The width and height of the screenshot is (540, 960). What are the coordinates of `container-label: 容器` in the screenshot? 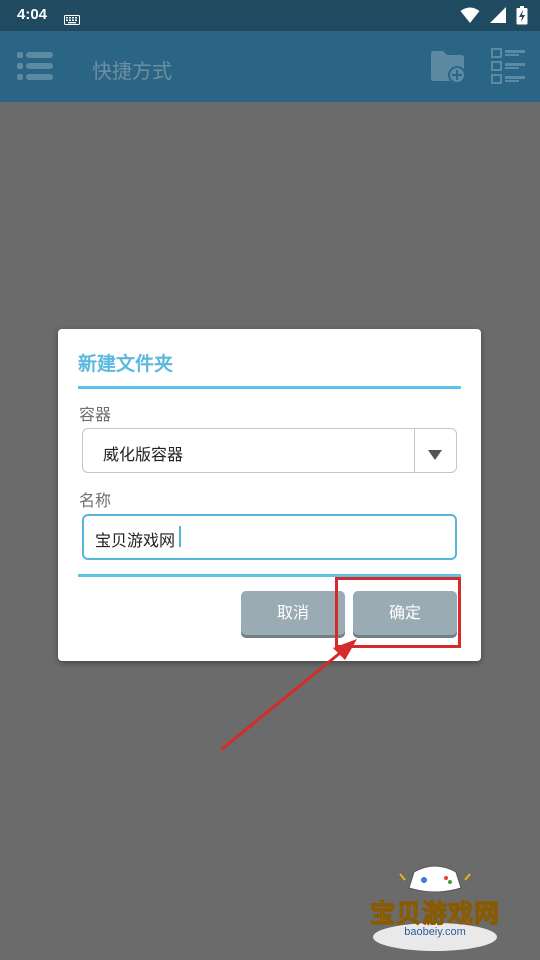 It's located at (95, 414).